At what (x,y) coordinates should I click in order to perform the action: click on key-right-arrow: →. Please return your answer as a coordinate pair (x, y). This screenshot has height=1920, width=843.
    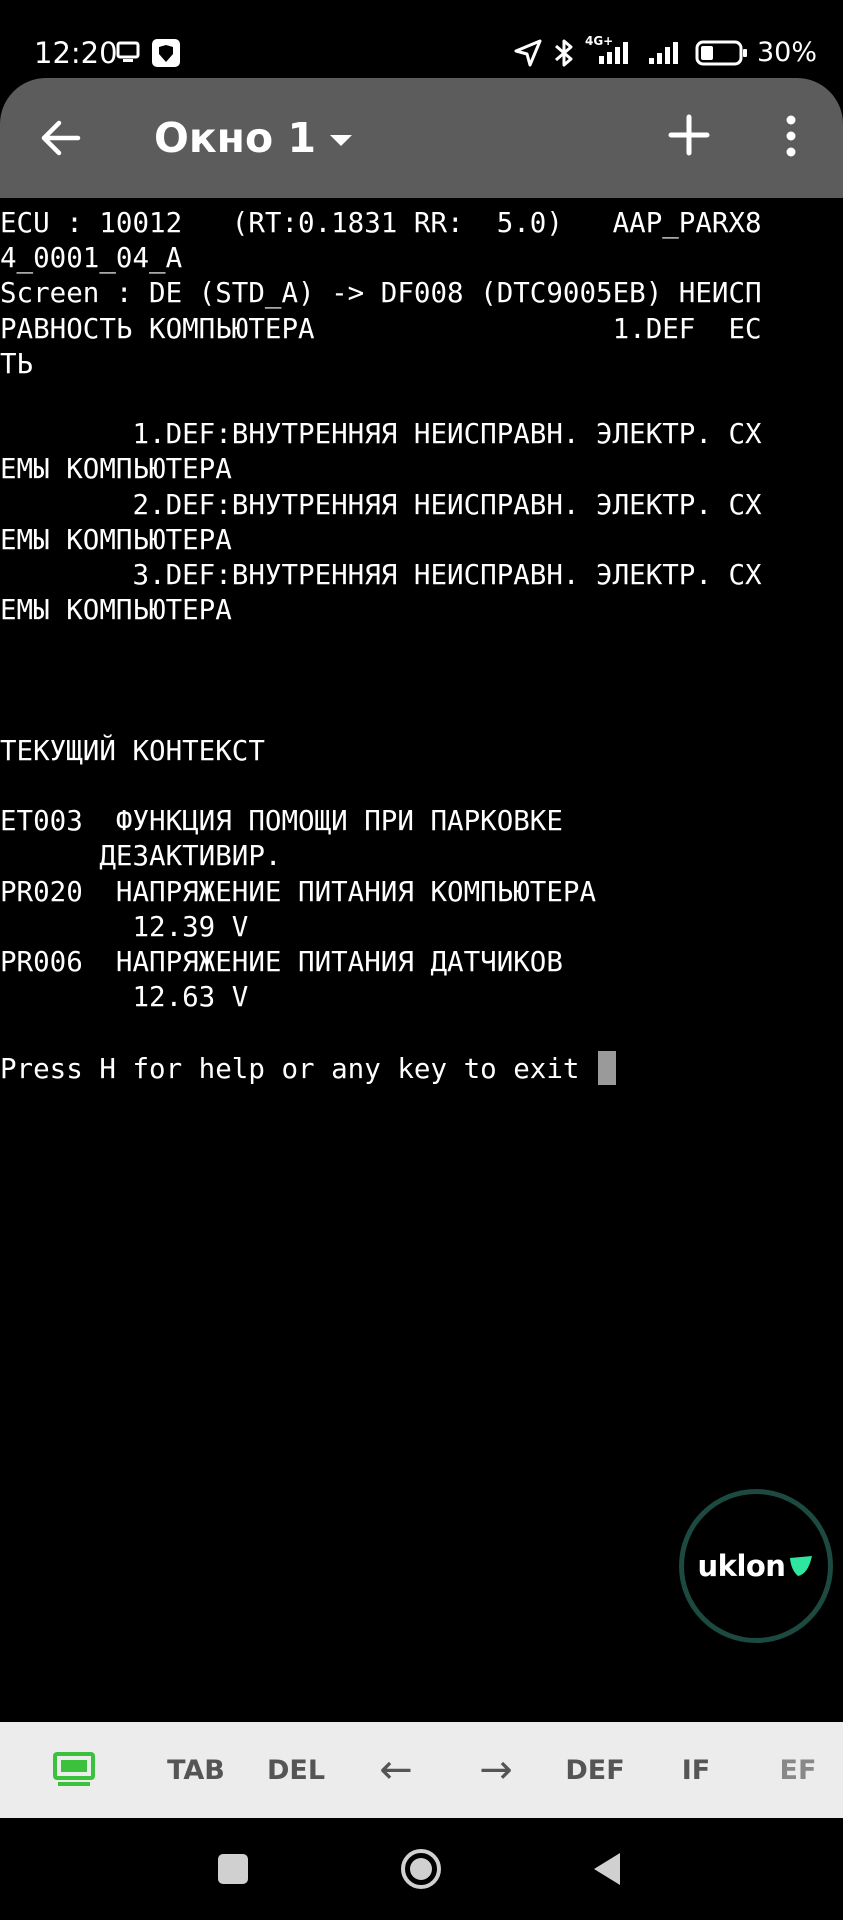
    Looking at the image, I should click on (496, 1770).